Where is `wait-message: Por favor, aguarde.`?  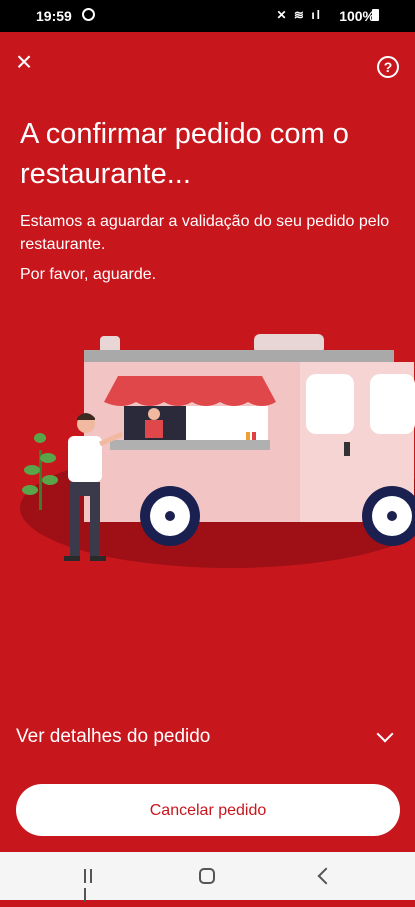
wait-message: Por favor, aguarde. is located at coordinates (88, 274).